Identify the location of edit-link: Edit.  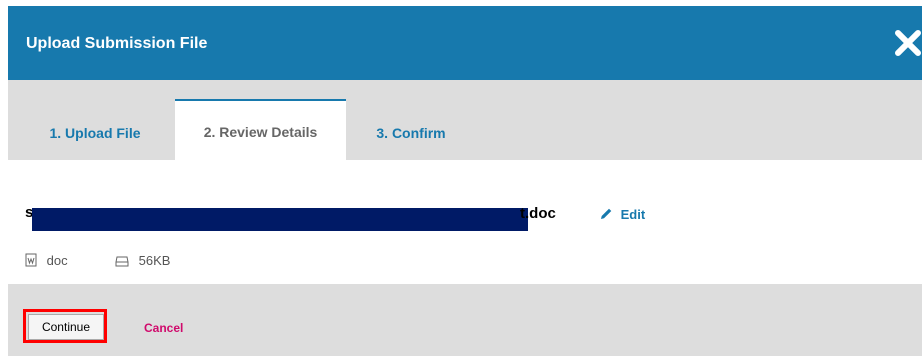
(622, 214).